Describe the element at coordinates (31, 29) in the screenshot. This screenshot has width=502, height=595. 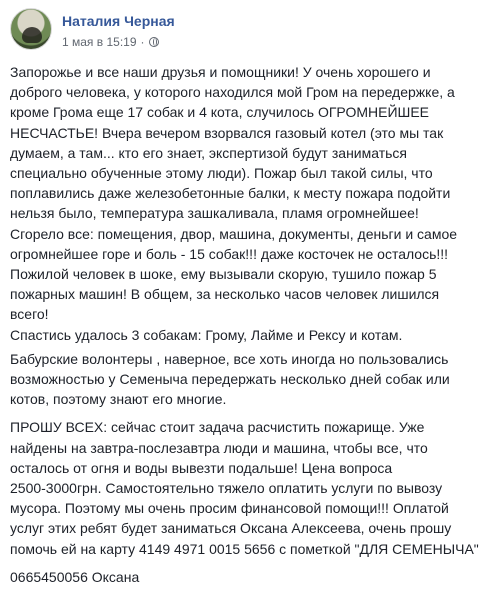
I see `avatar` at that location.